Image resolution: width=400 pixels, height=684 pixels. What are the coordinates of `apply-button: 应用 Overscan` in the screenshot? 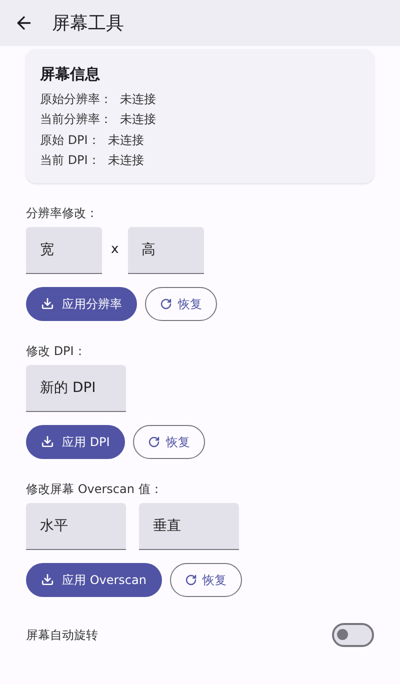 It's located at (94, 579).